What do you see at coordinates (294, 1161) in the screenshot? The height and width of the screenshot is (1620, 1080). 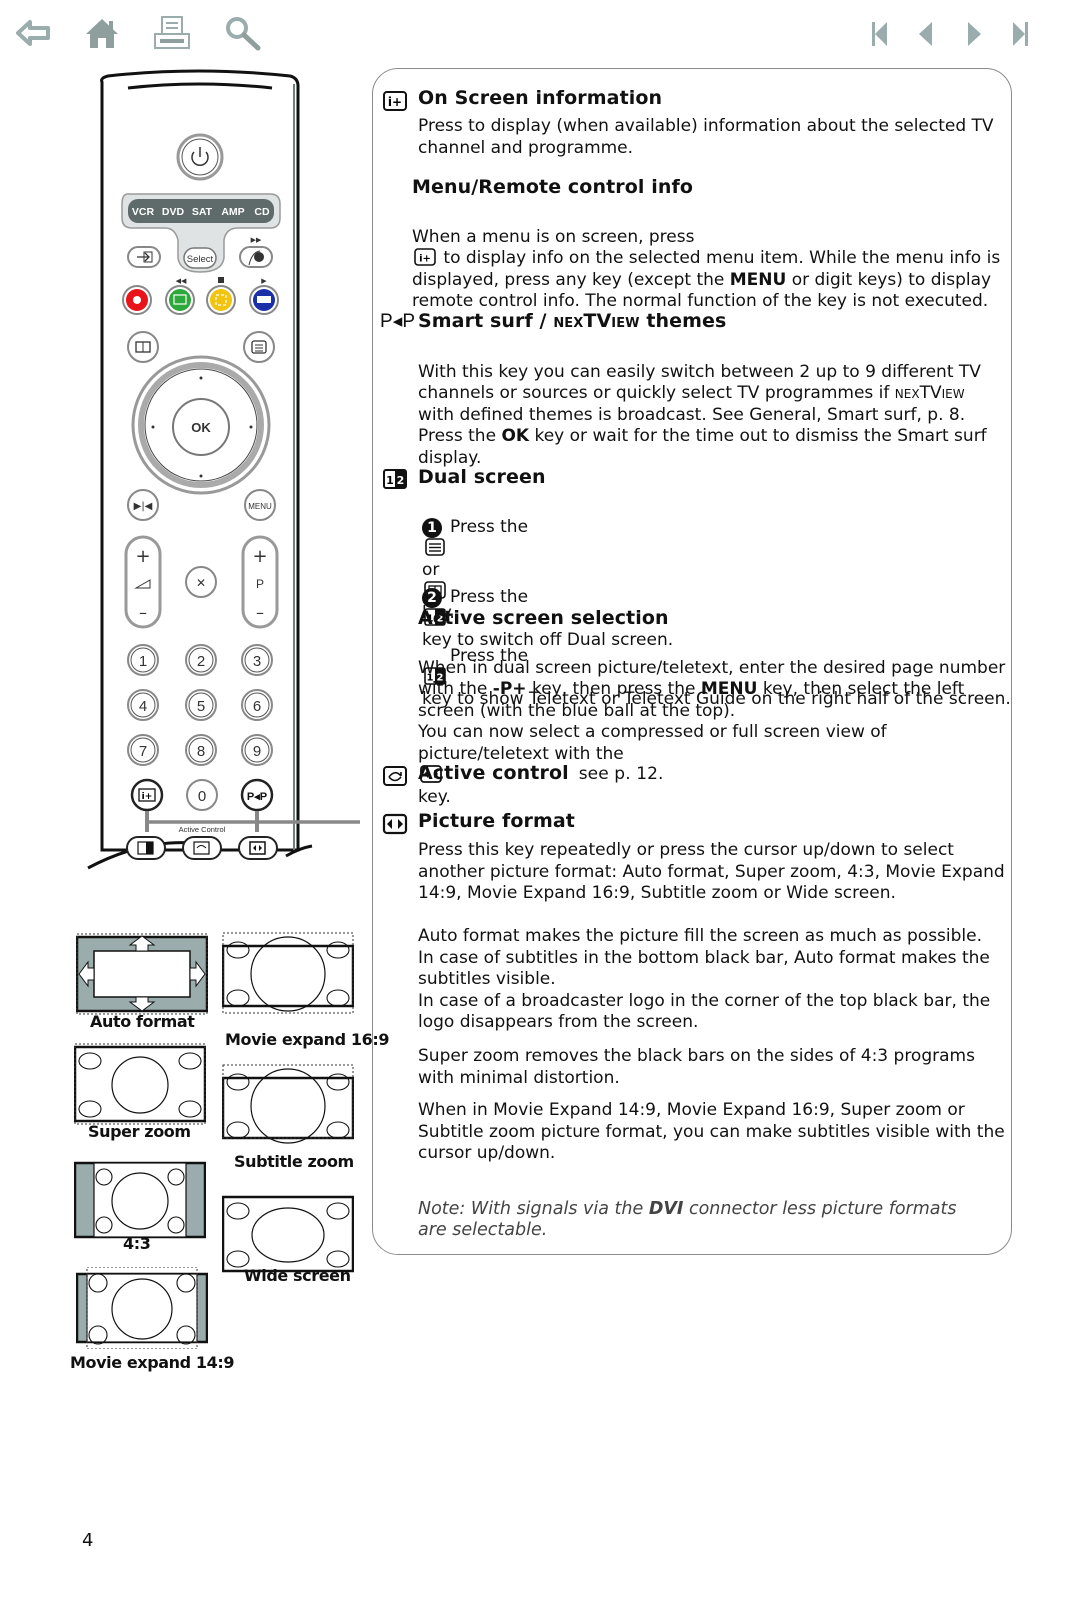 I see `format-label-subtitle-zoom: Subtitle zoom` at bounding box center [294, 1161].